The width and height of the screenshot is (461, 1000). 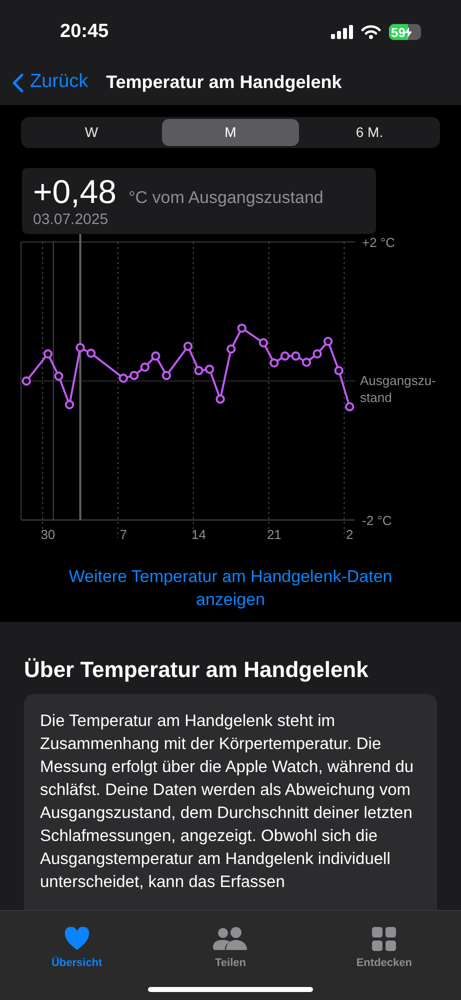 What do you see at coordinates (71, 220) in the screenshot?
I see `readout-date: 03.07.2025` at bounding box center [71, 220].